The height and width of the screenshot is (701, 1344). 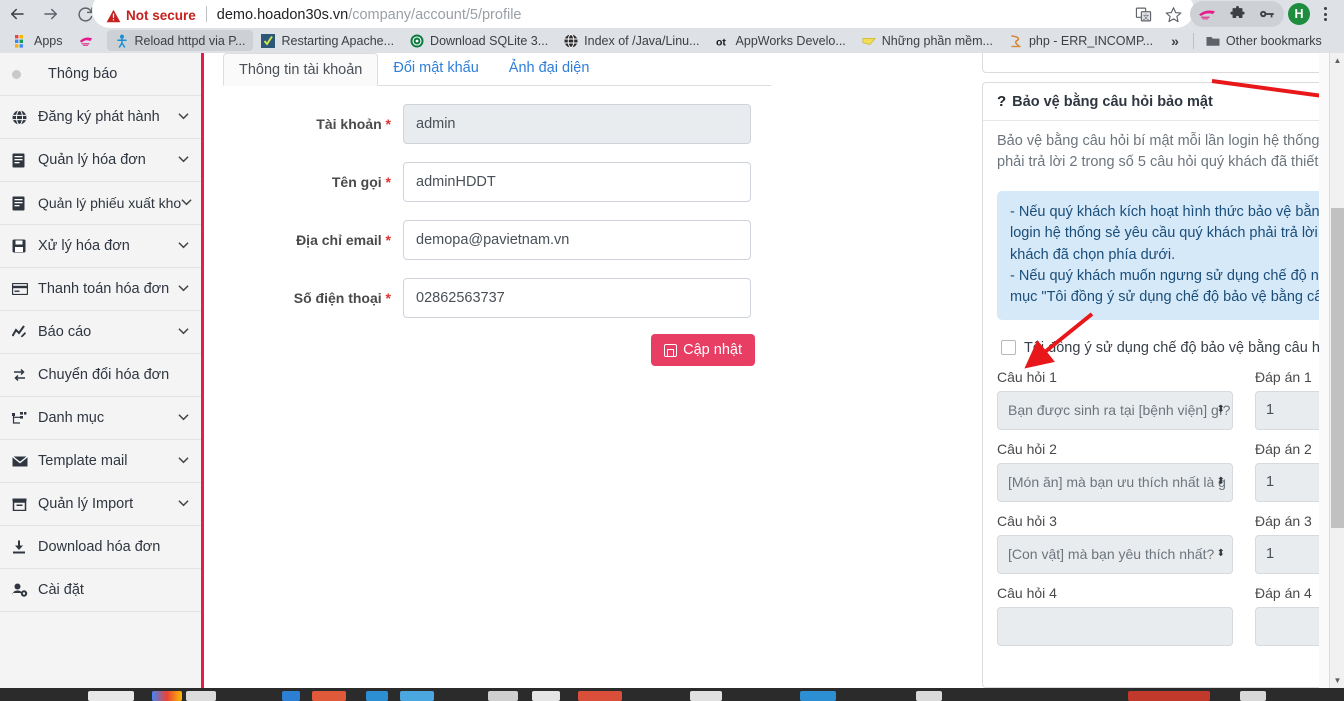 What do you see at coordinates (100, 246) in the screenshot?
I see `sidebar-item-xu-ly-hoa-don: Xử lý hóa đơn` at bounding box center [100, 246].